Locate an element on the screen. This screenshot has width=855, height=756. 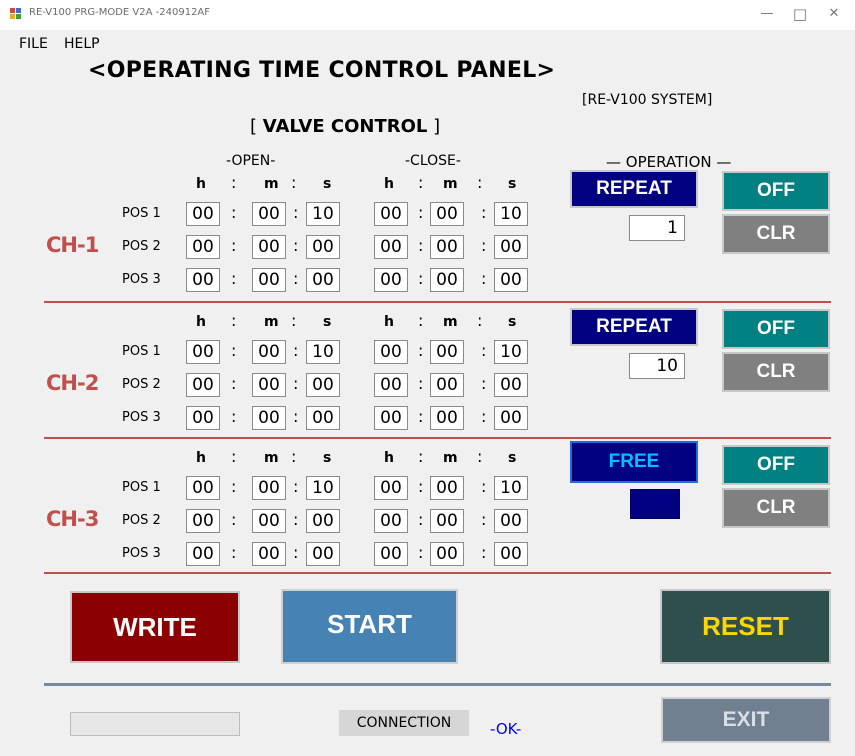
start-button: START is located at coordinates (369, 626).